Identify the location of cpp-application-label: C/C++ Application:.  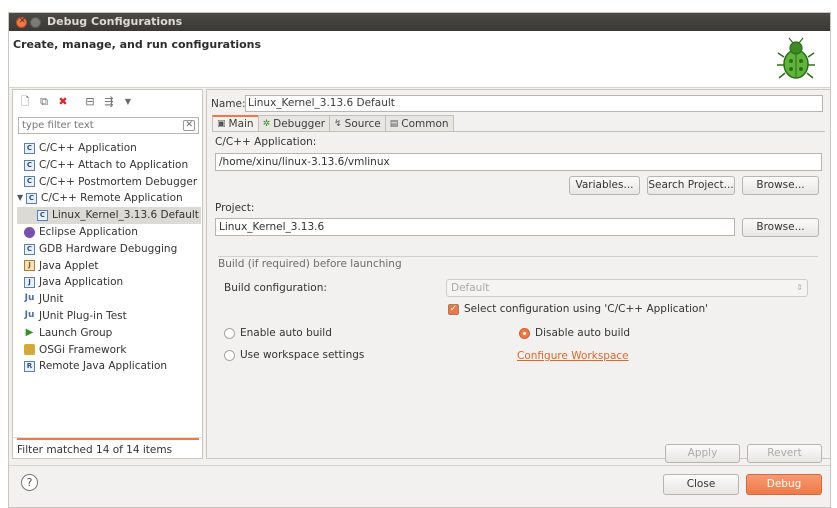
(266, 142).